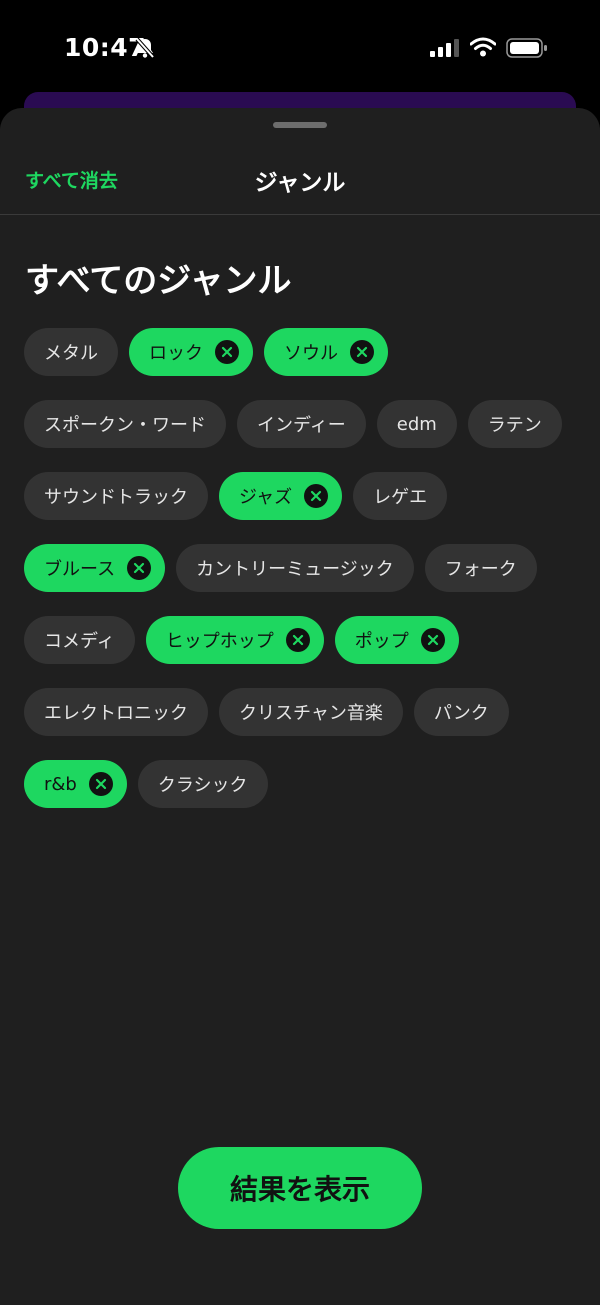 This screenshot has height=1305, width=600. What do you see at coordinates (445, 50) in the screenshot?
I see `signal-icon` at bounding box center [445, 50].